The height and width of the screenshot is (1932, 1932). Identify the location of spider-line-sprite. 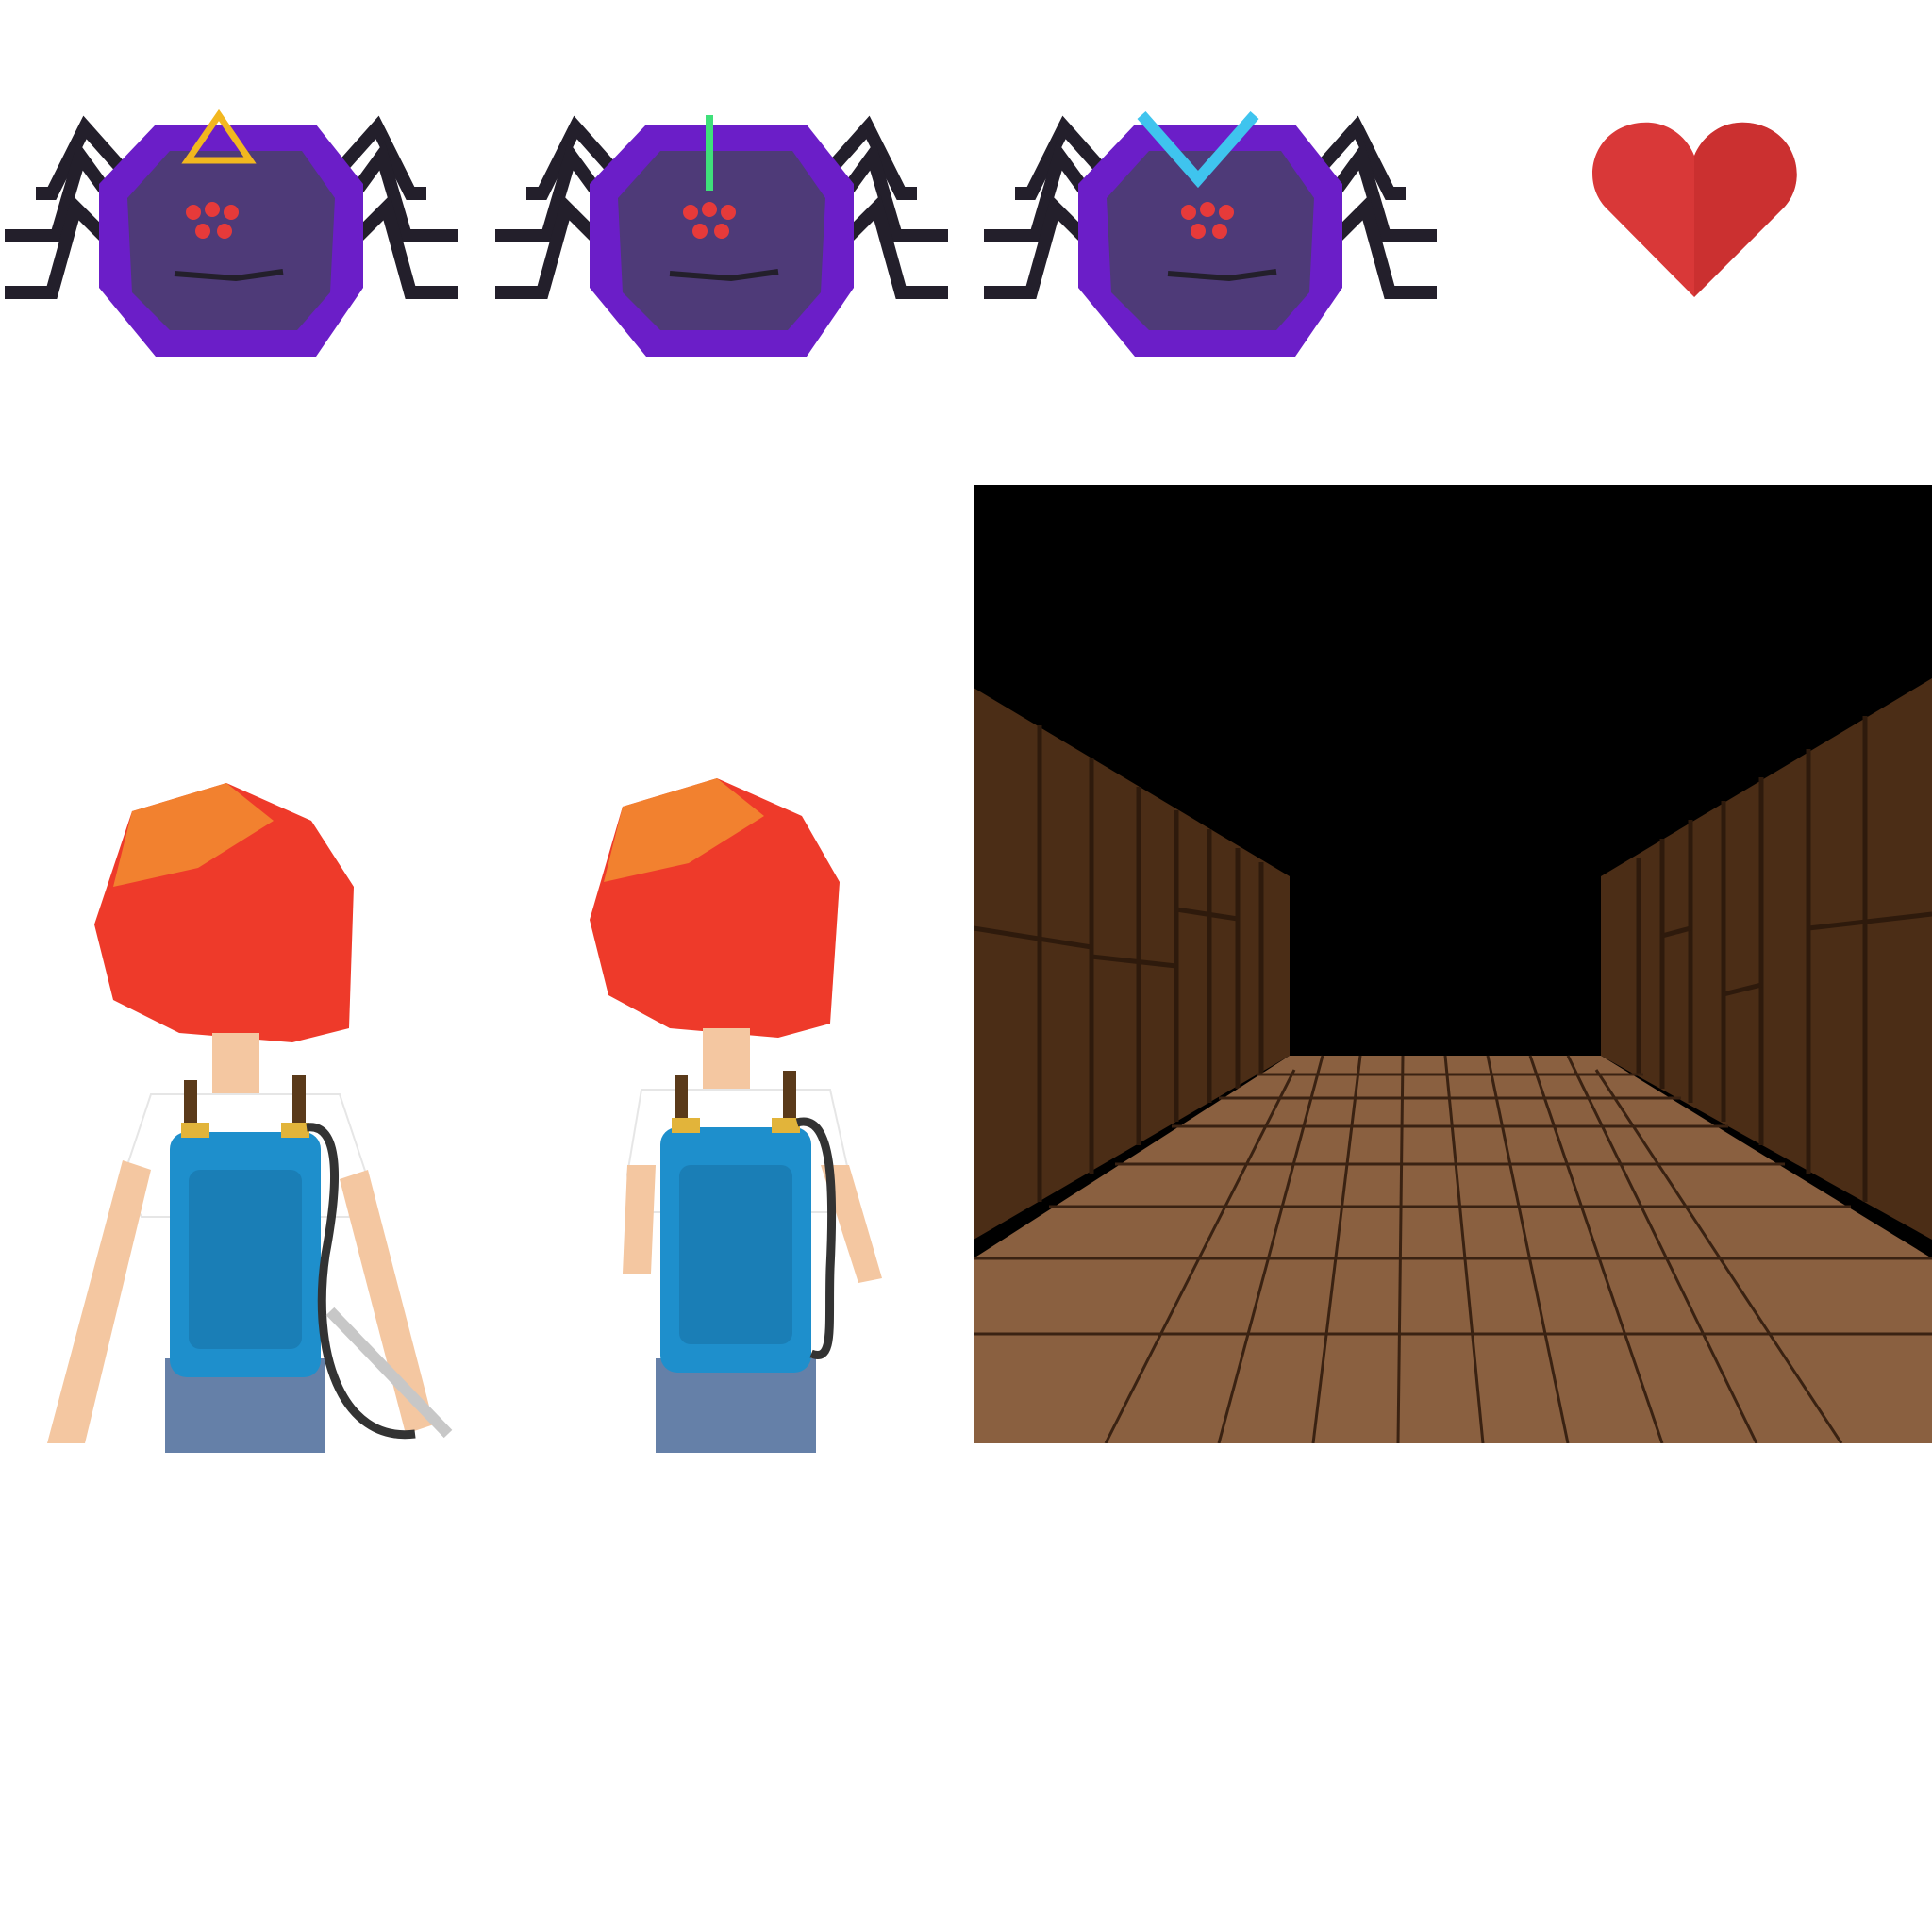
(721, 236).